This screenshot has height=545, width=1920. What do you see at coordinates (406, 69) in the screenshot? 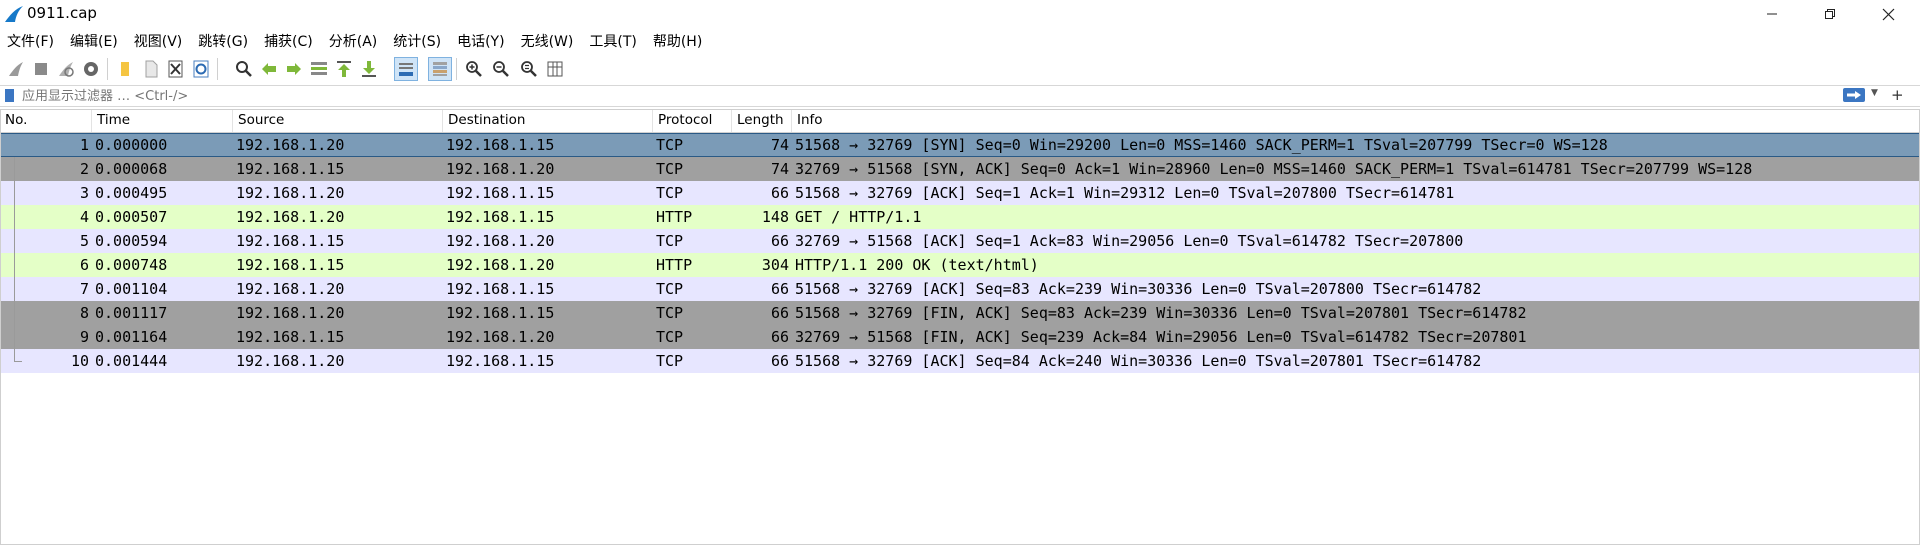
I see `autoscroll-icon` at bounding box center [406, 69].